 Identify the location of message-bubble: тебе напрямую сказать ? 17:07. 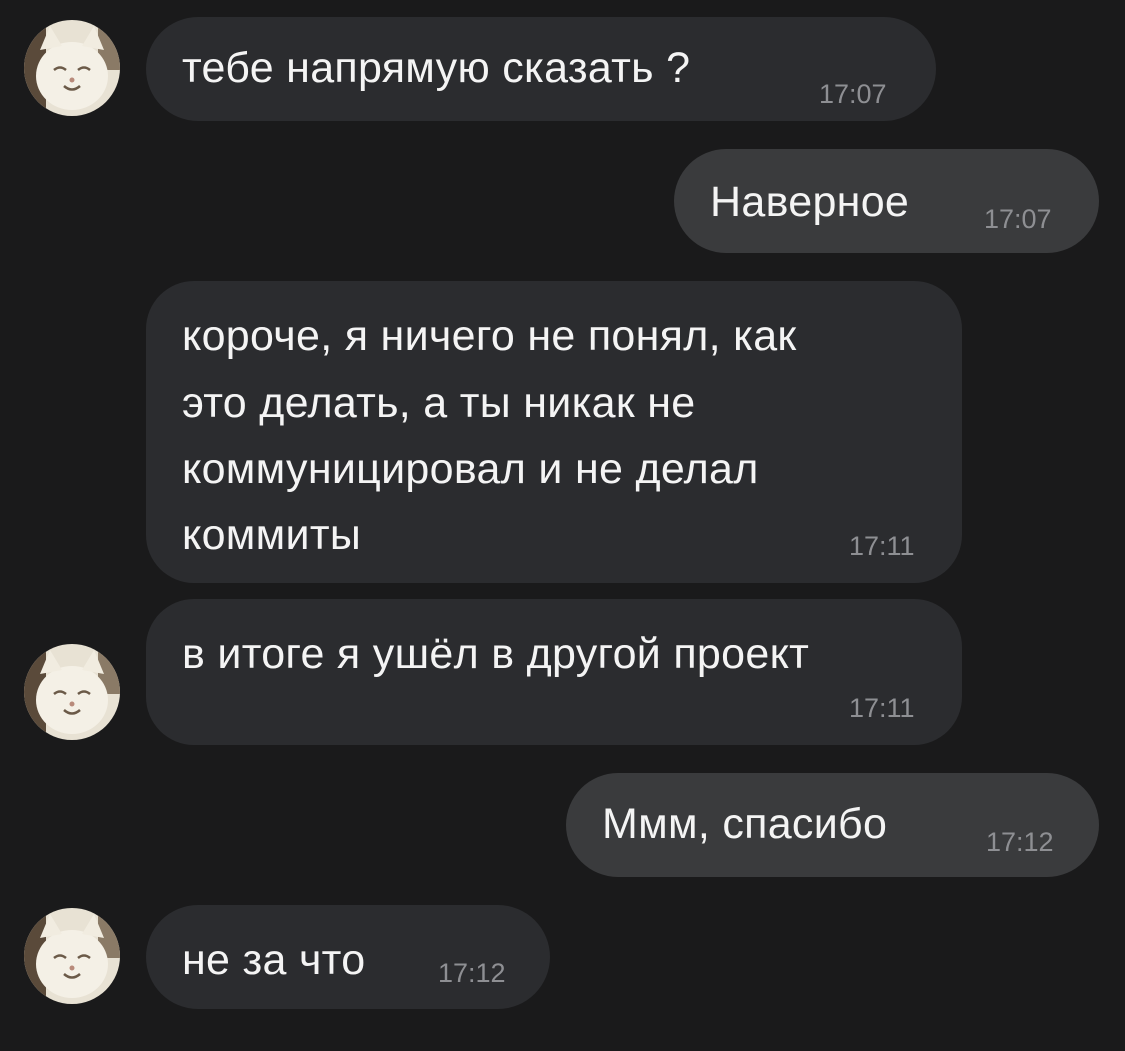
(541, 69).